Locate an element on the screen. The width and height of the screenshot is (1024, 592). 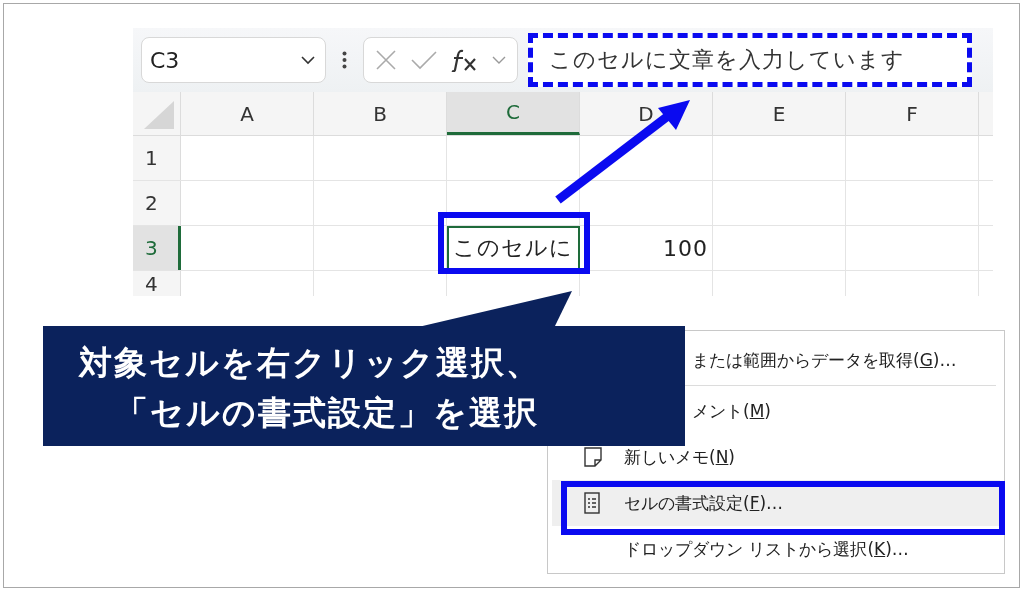
cancel-icon is located at coordinates (385, 60).